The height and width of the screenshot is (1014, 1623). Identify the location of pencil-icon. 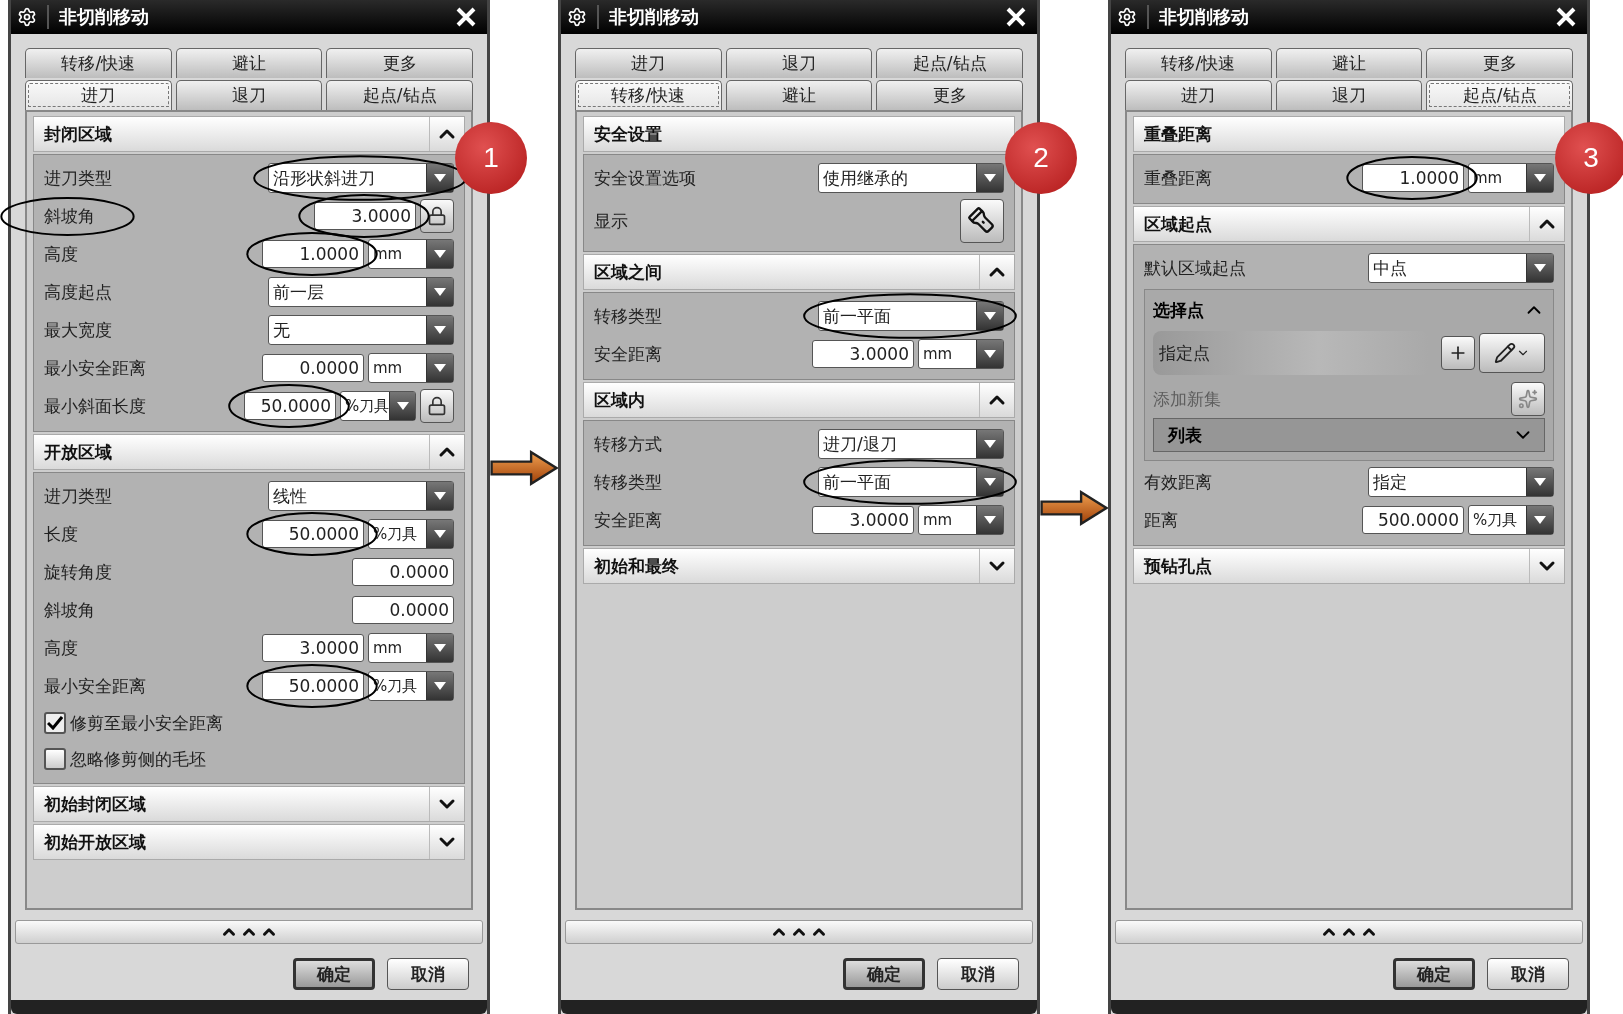
(1505, 353).